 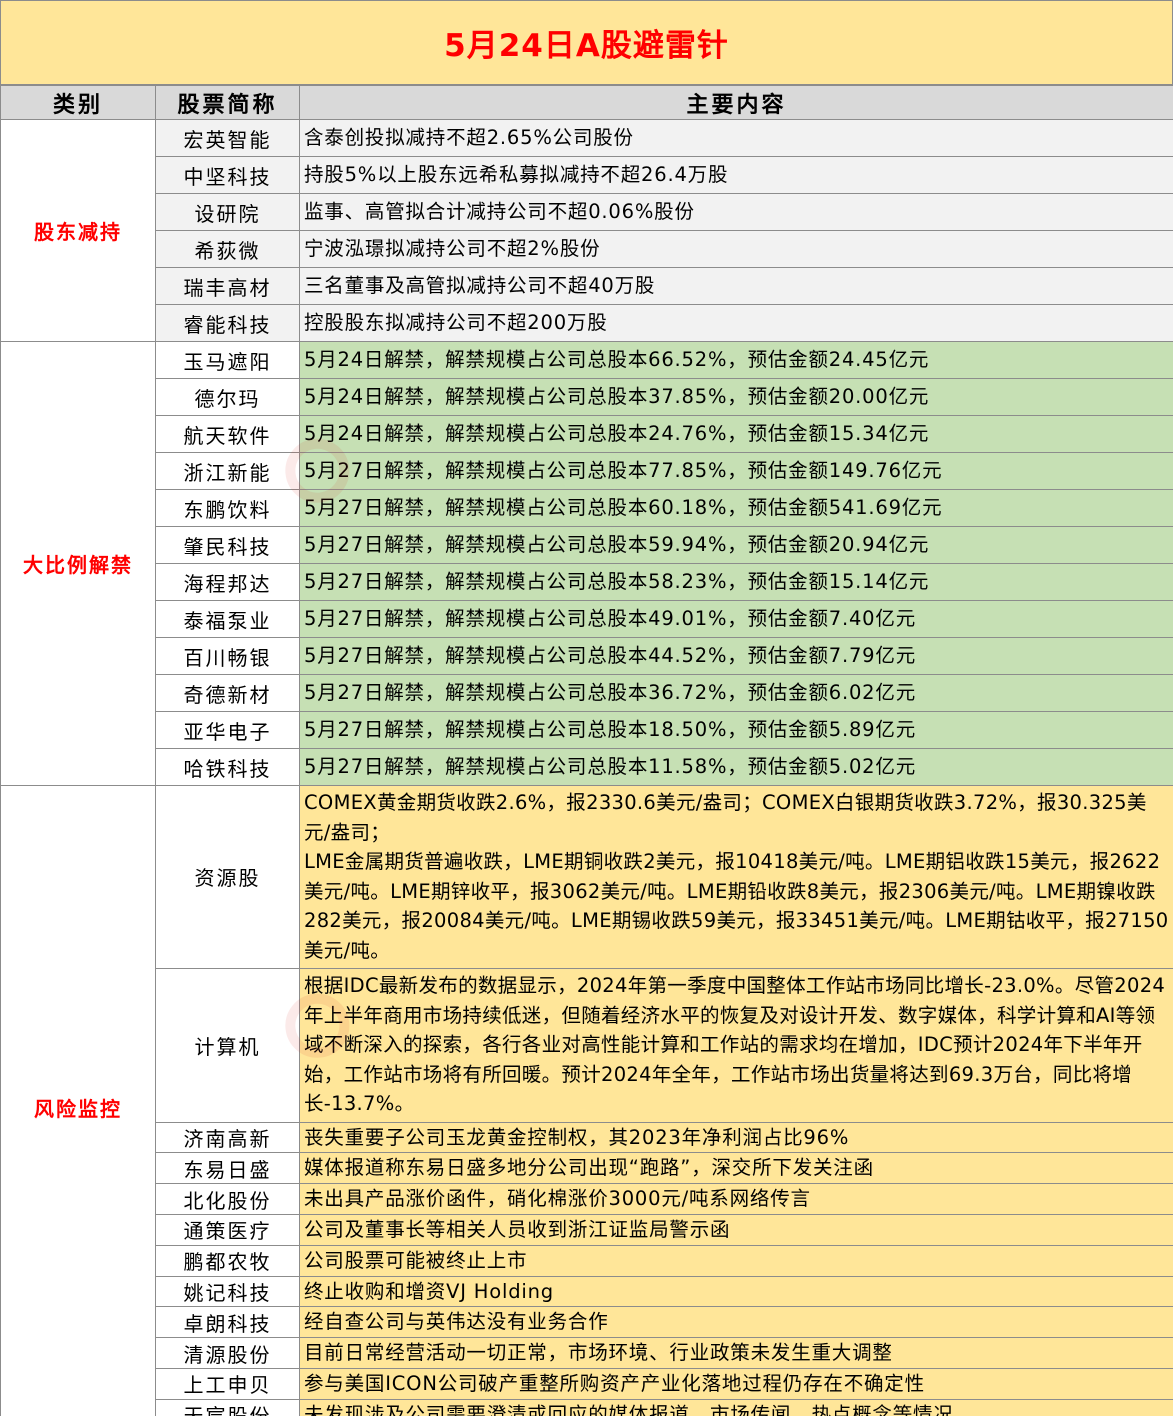 What do you see at coordinates (736, 656) in the screenshot?
I see `stock-content: 5月27日解禁，解禁规模占公司总股本44.52%，预估金额7.79亿元` at bounding box center [736, 656].